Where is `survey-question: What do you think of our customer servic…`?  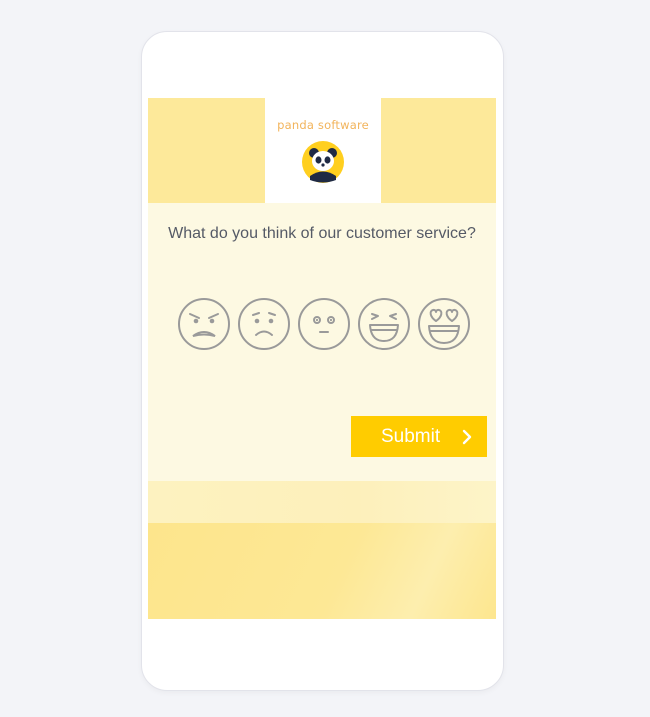 survey-question: What do you think of our customer servic… is located at coordinates (322, 233).